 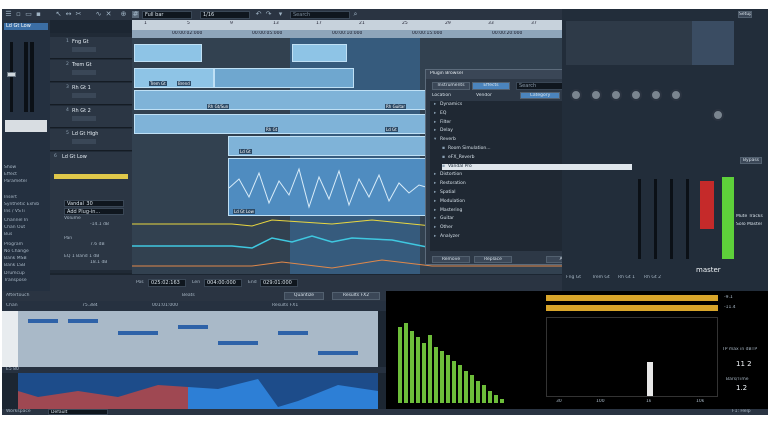 I want to click on timeline-ruler: 1 5 9 13 17 21 25 29 33 37, so click(x=347, y=25).